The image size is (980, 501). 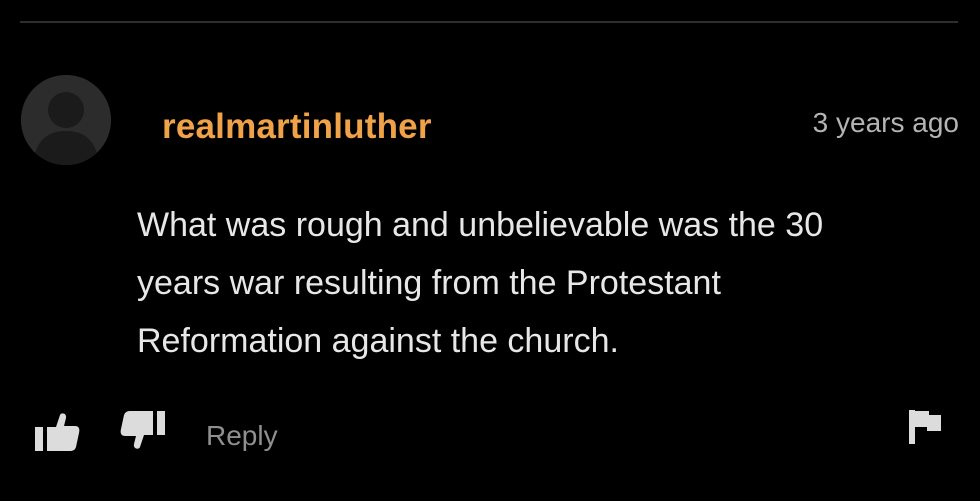 I want to click on thumbs-down-button, so click(x=143, y=432).